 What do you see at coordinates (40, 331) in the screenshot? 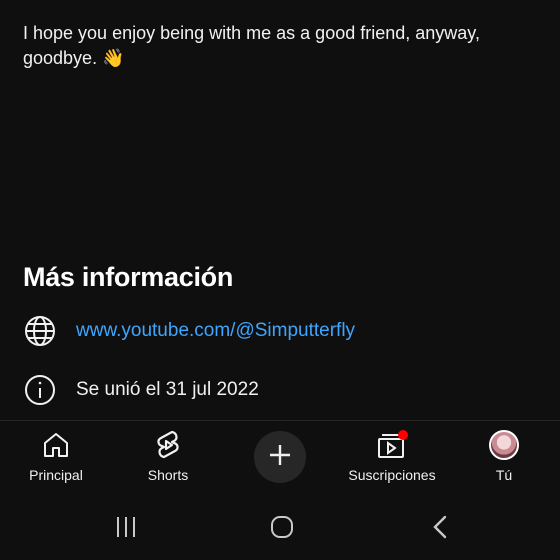
I see `globe-icon` at bounding box center [40, 331].